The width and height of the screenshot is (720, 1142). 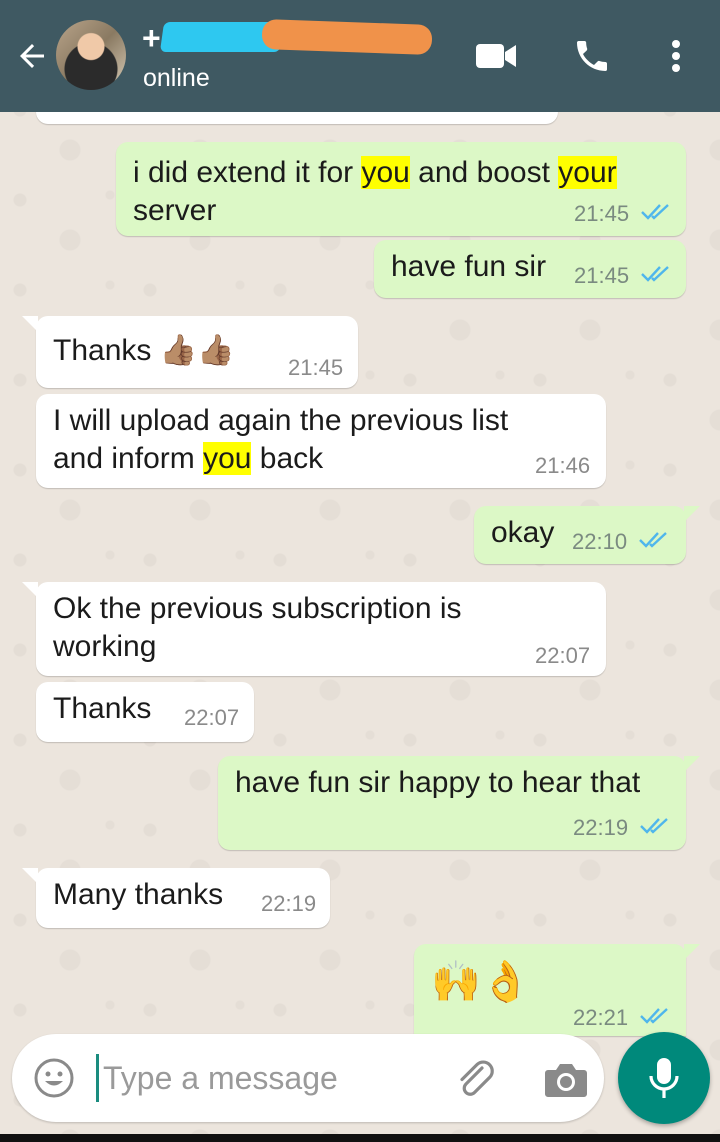 I want to click on video-call-icon, so click(x=496, y=56).